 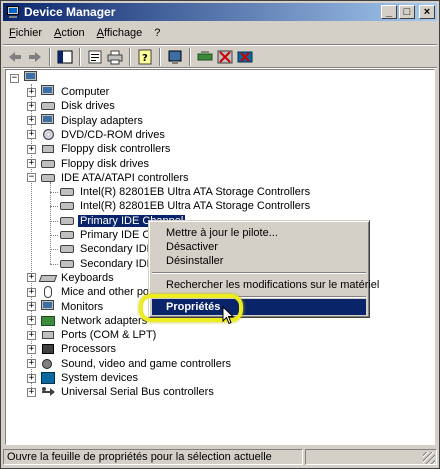 What do you see at coordinates (48, 364) in the screenshot?
I see `sound-icon` at bounding box center [48, 364].